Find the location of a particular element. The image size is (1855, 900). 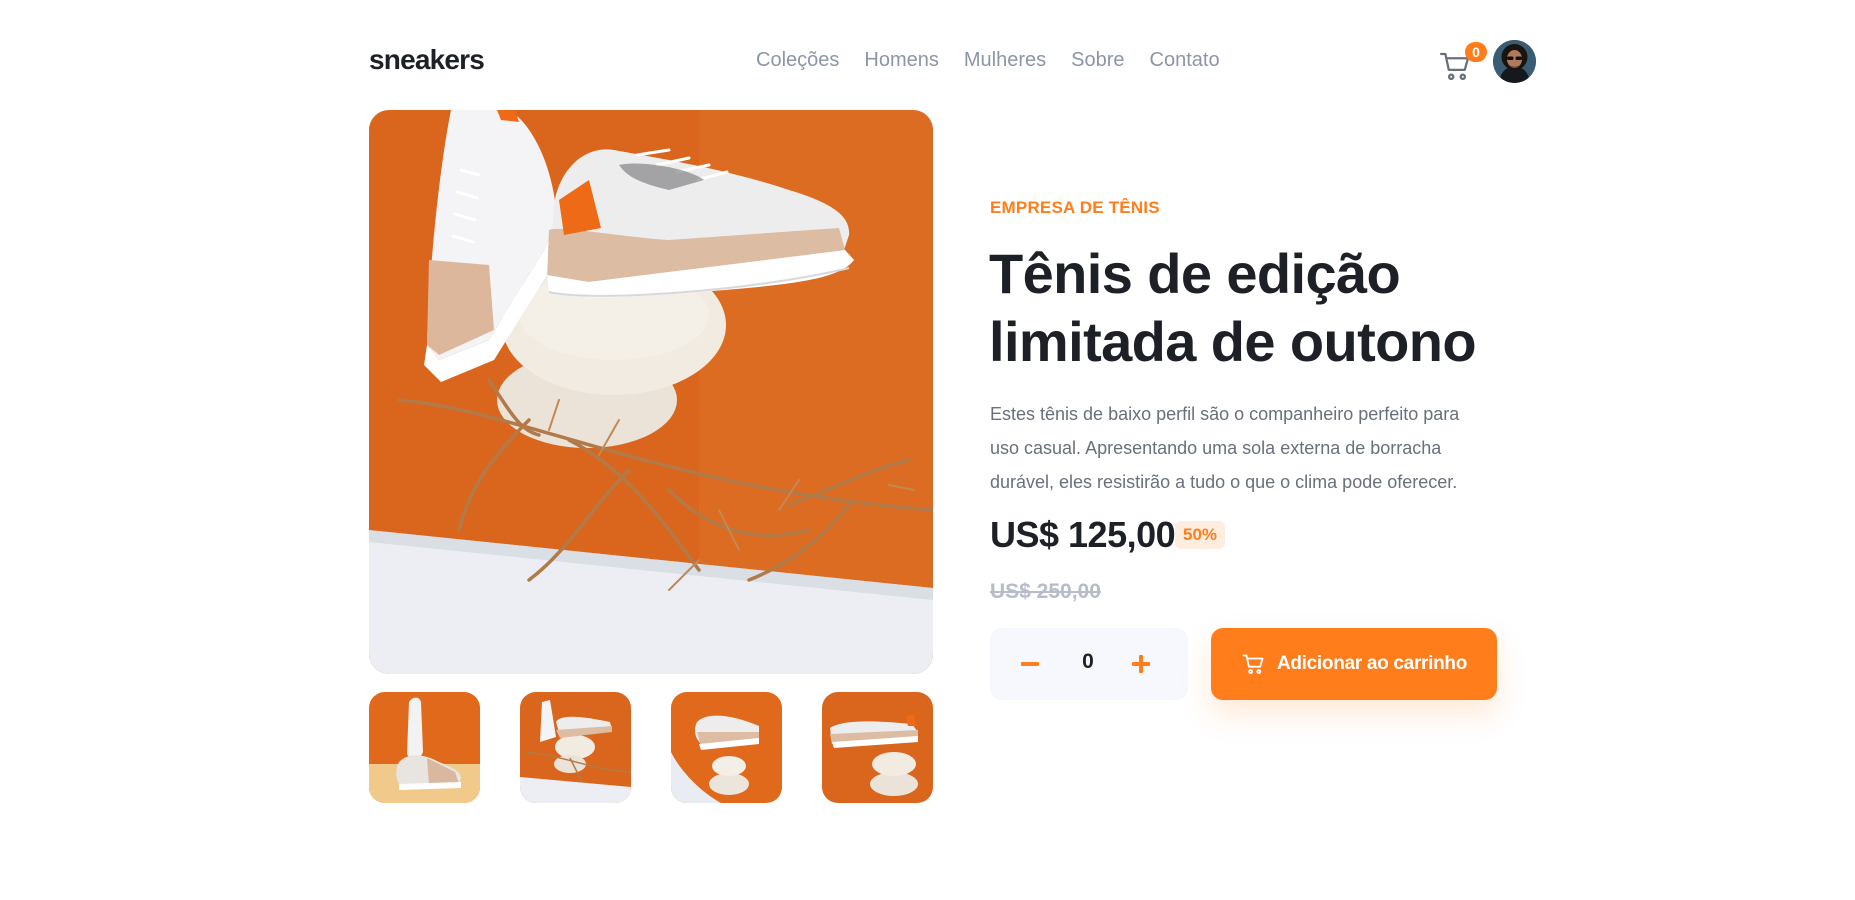

plus-icon is located at coordinates (1141, 664).